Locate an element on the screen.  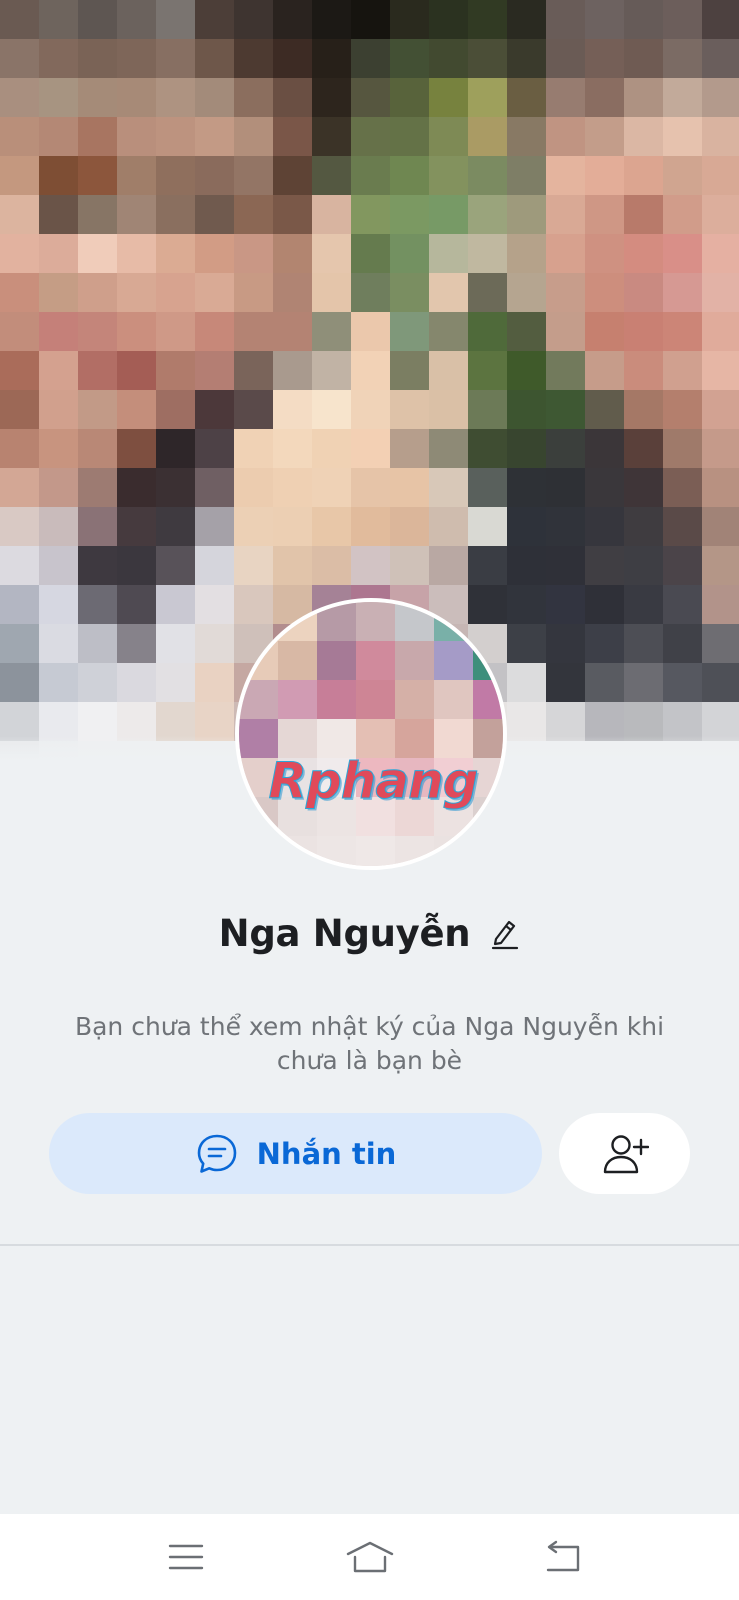
pencil-icon is located at coordinates (505, 933).